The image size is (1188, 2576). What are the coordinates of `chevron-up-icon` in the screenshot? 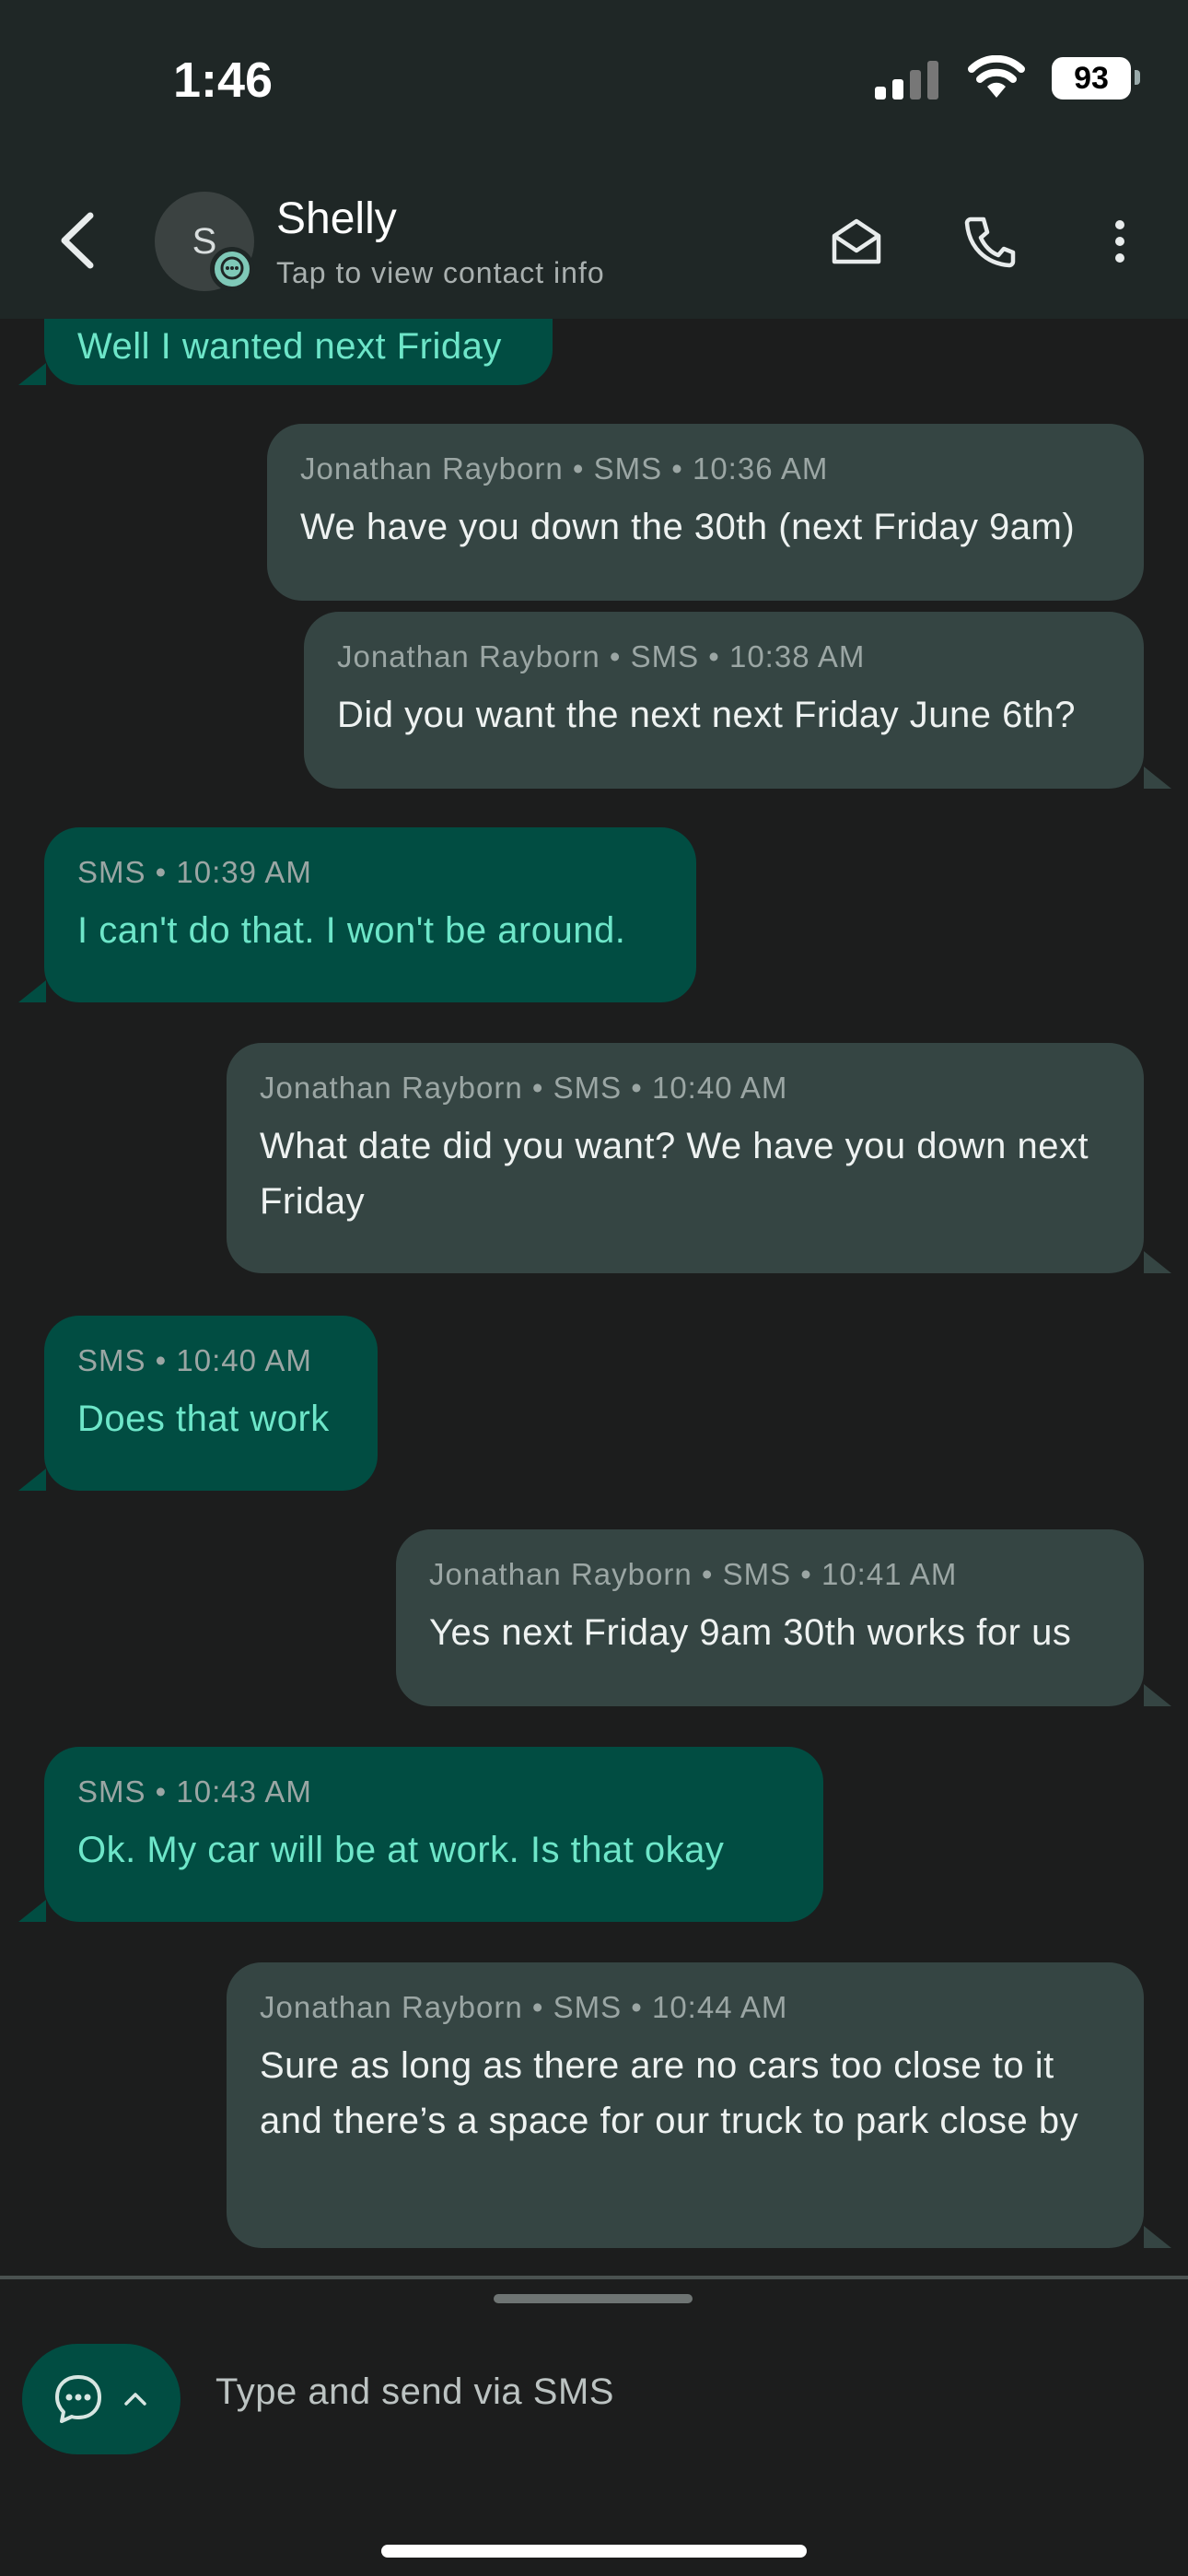 It's located at (135, 2399).